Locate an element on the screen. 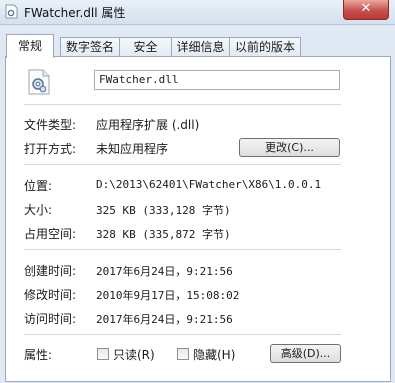 The height and width of the screenshot is (383, 395). hidden-label: 隐藏(H) is located at coordinates (214, 355).